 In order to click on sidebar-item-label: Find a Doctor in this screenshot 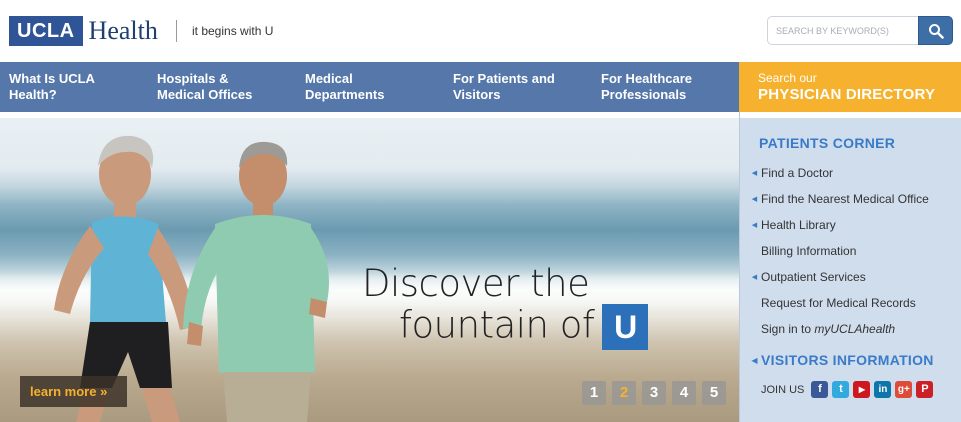, I will do `click(797, 173)`.